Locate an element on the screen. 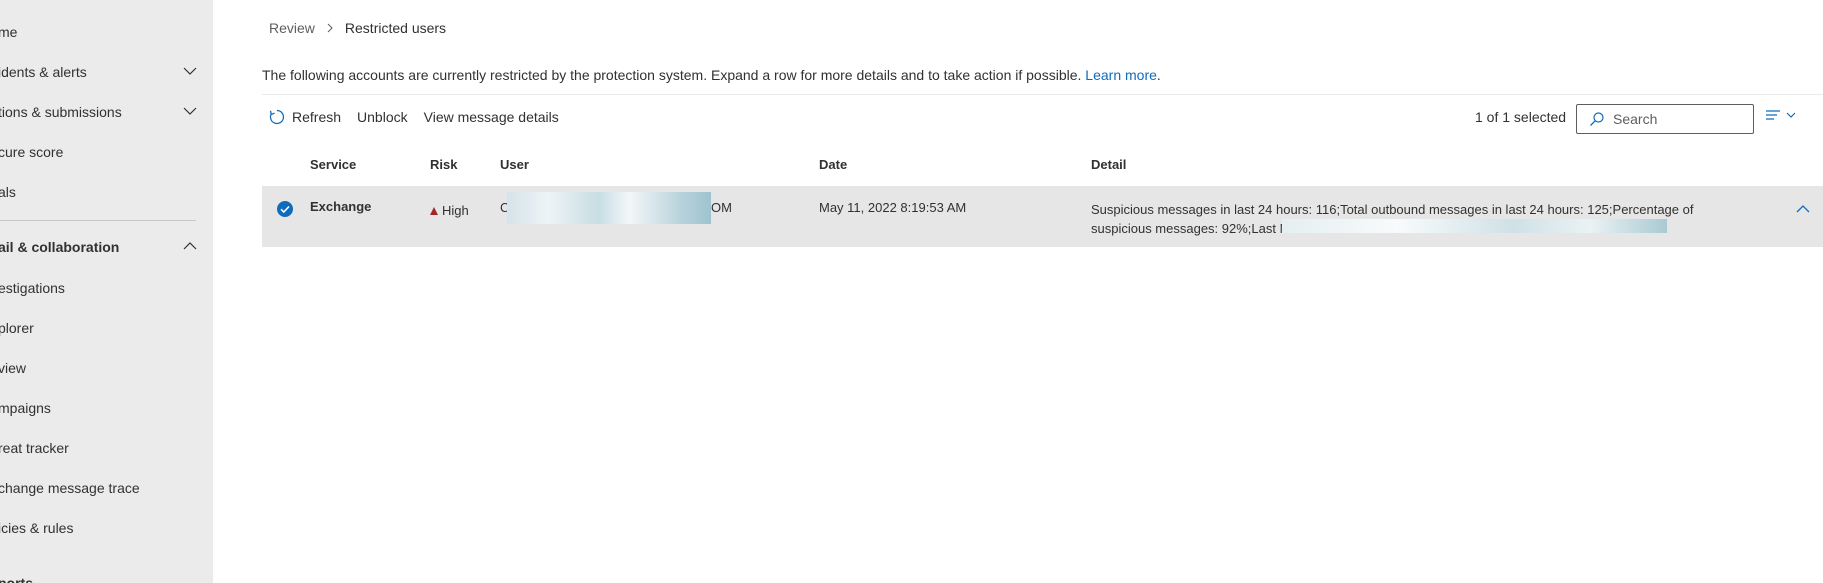 This screenshot has height=583, width=1823. learn-more-link: Learn more is located at coordinates (1121, 75).